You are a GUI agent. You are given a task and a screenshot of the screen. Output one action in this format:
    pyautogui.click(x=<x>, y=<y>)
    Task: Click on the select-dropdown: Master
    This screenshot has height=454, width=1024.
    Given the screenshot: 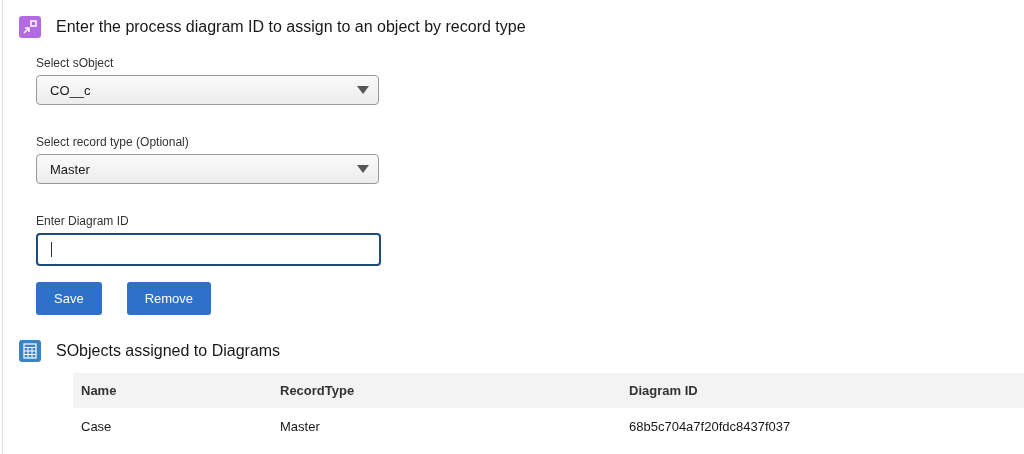 What is the action you would take?
    pyautogui.click(x=207, y=169)
    